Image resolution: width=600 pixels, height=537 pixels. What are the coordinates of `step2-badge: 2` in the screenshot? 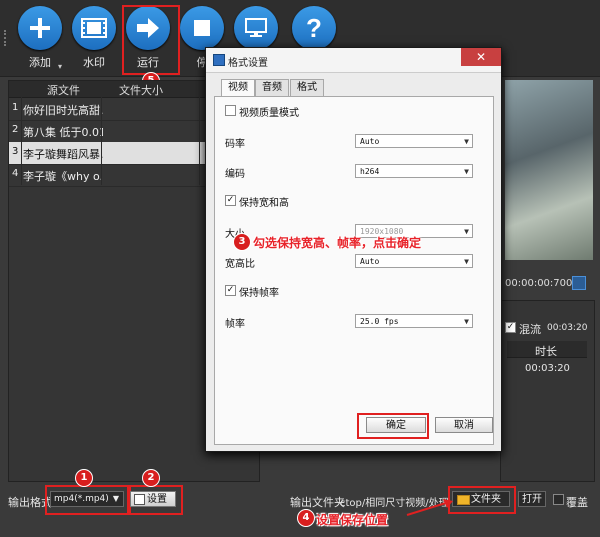 It's located at (151, 478).